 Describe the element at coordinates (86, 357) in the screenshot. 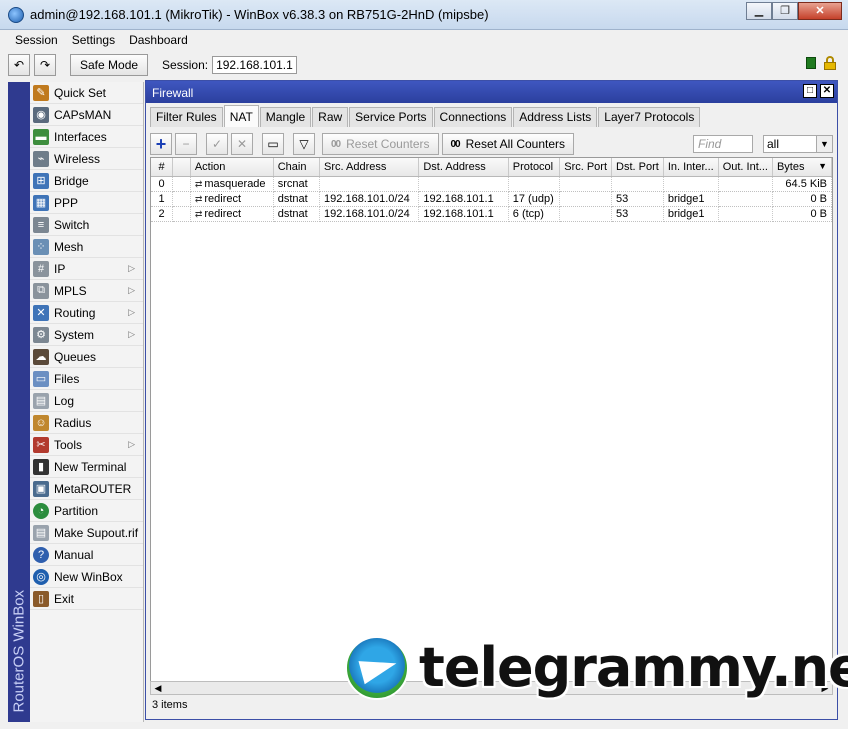

I see `sidebar-item-queues: ☁ Queues` at that location.